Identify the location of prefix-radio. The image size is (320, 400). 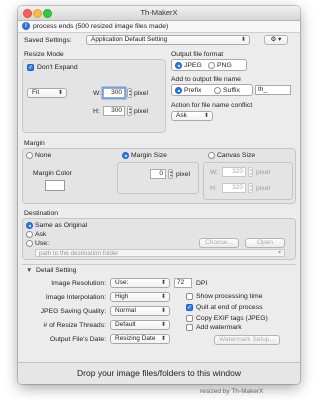
(178, 90).